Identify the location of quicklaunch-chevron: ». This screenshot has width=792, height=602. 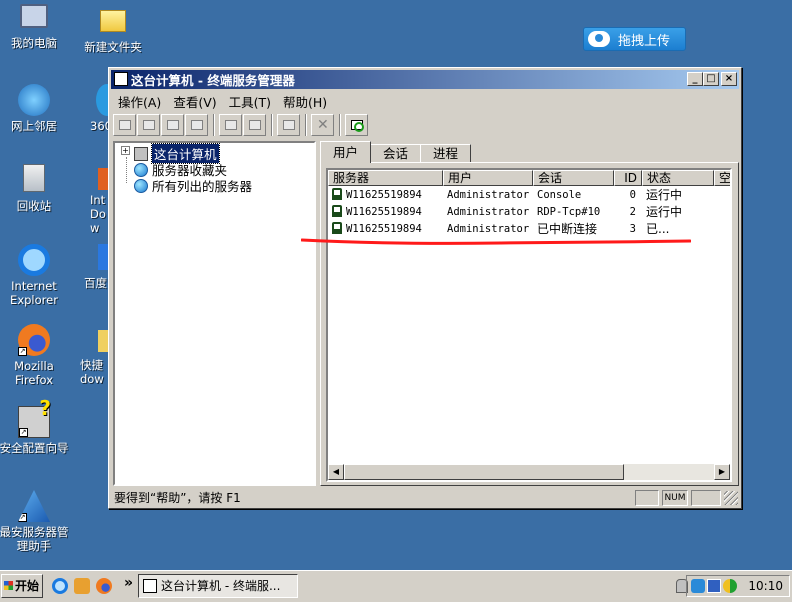
(128, 583).